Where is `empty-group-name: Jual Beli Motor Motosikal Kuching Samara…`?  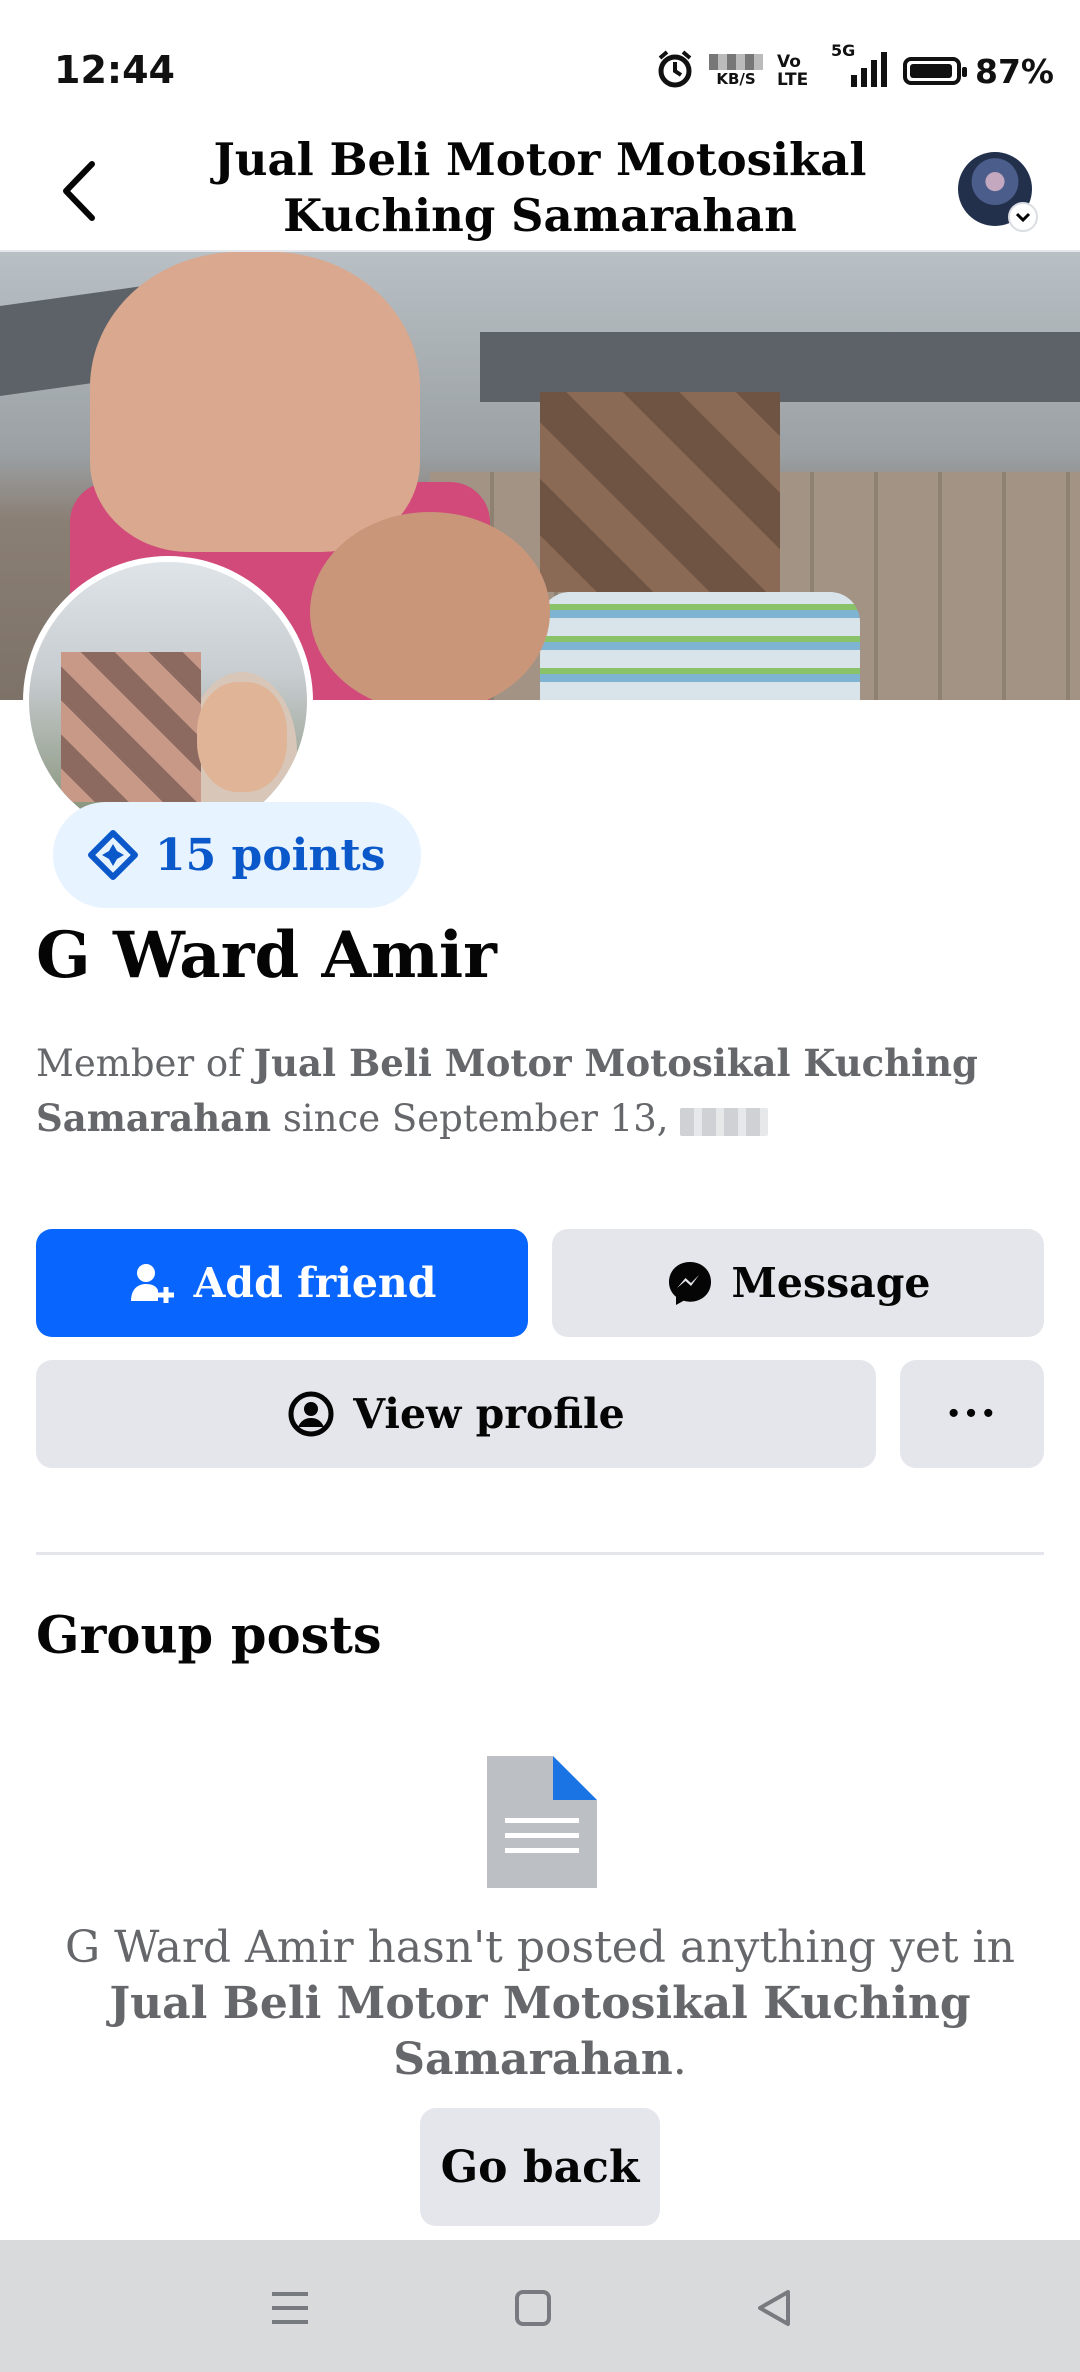
empty-group-name: Jual Beli Motor Motosikal Kuching Samara… is located at coordinates (539, 2031).